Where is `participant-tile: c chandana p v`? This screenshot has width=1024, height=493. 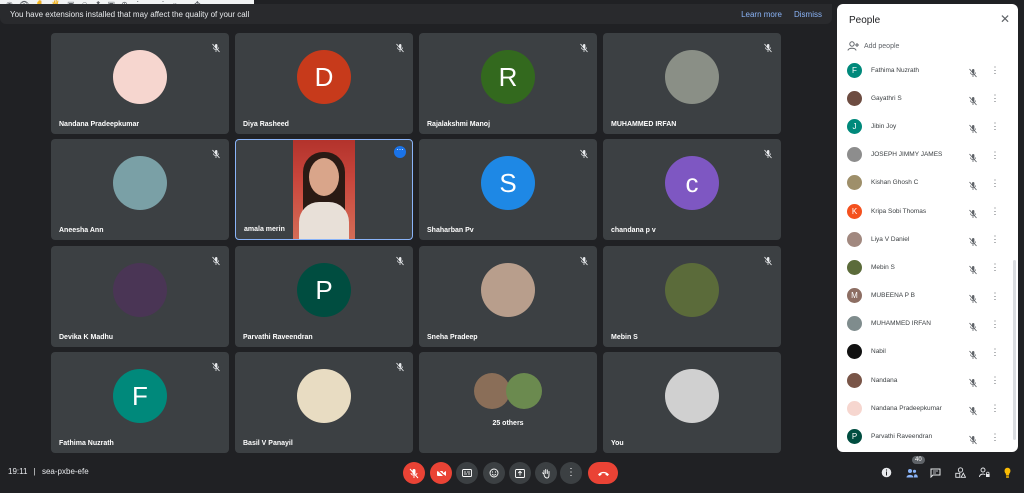 participant-tile: c chandana p v is located at coordinates (692, 189).